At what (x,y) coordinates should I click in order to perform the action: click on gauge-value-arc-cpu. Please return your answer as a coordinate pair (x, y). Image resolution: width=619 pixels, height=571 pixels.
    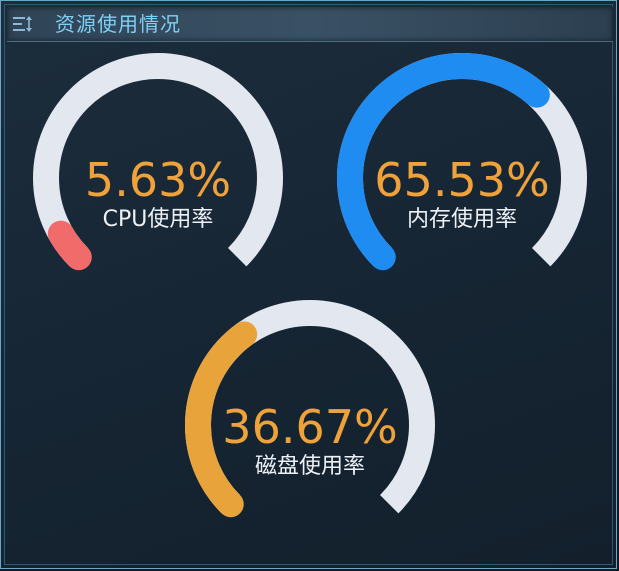
    Looking at the image, I should click on (69, 245).